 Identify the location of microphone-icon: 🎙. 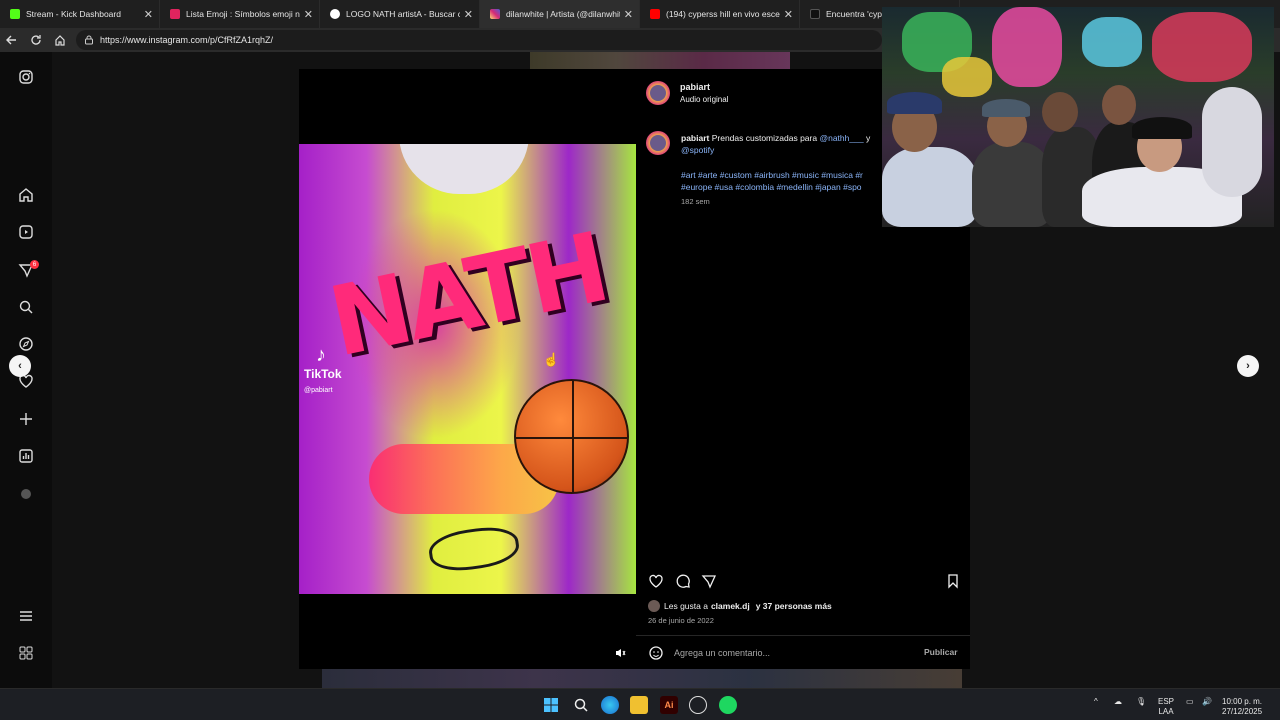
(1141, 702).